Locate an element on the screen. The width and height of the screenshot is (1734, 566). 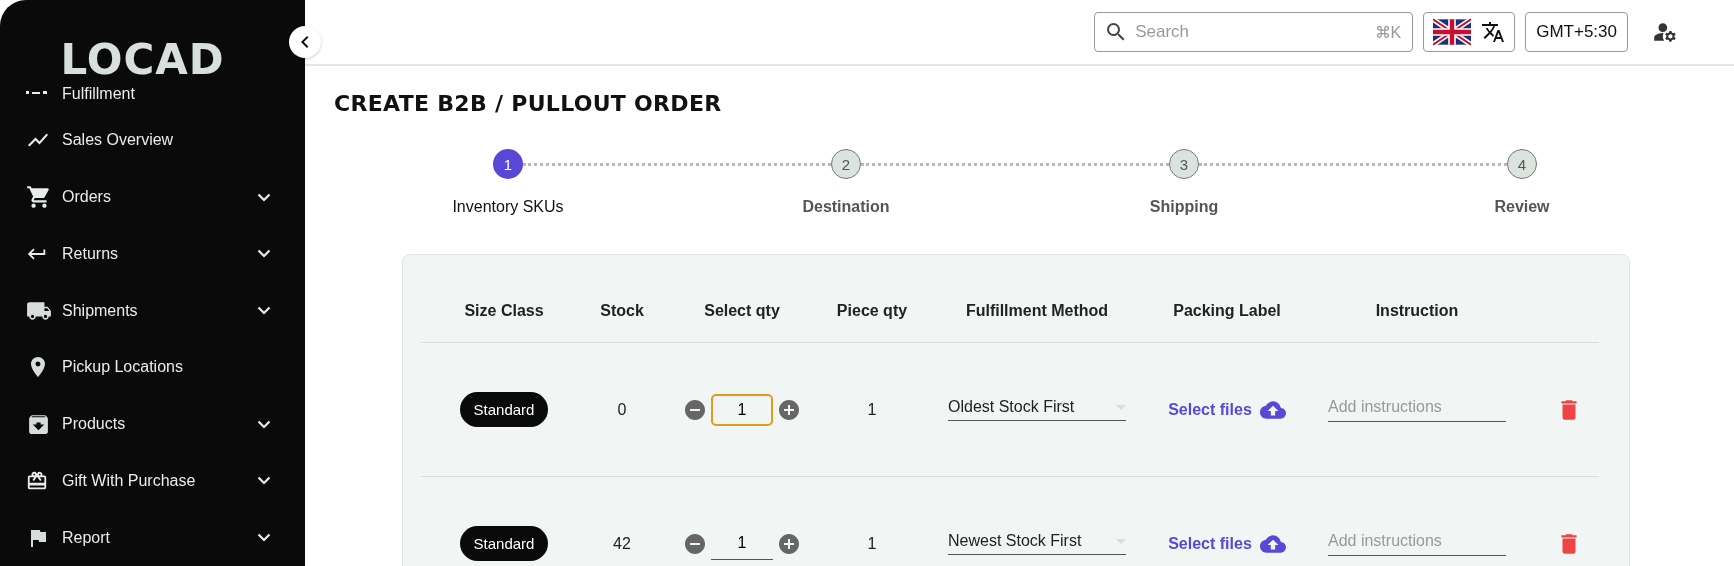
sidebar-item: Pickup Locations is located at coordinates (152, 367).